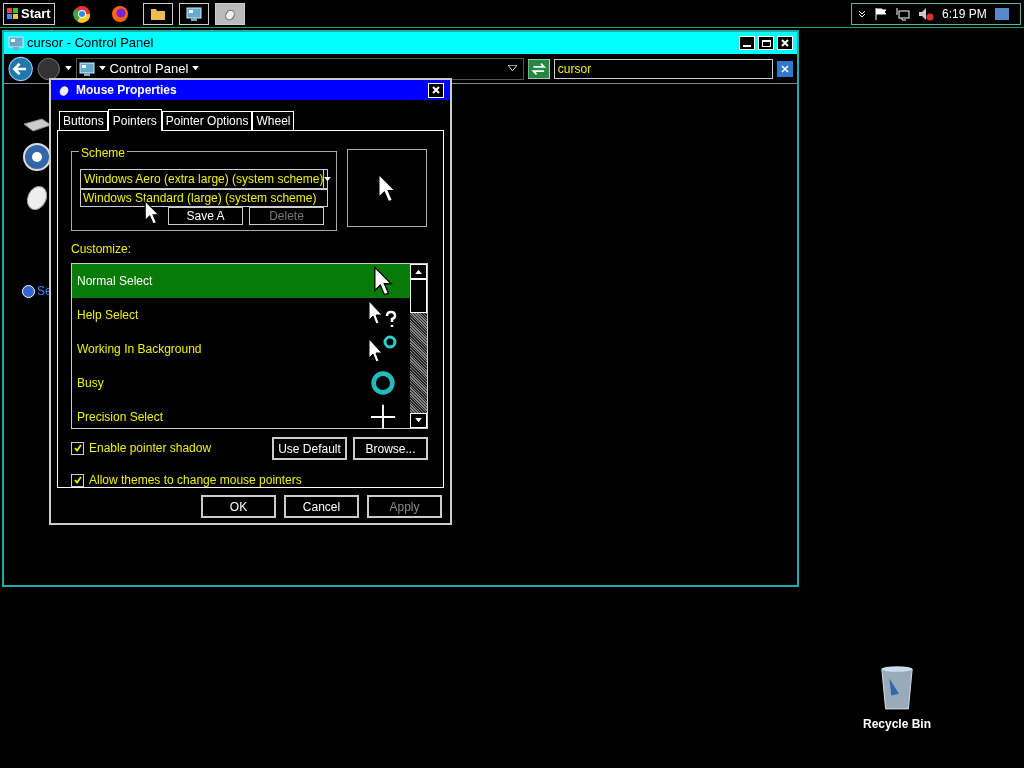 The height and width of the screenshot is (768, 1024). I want to click on pointer-row: Busy, so click(241, 383).